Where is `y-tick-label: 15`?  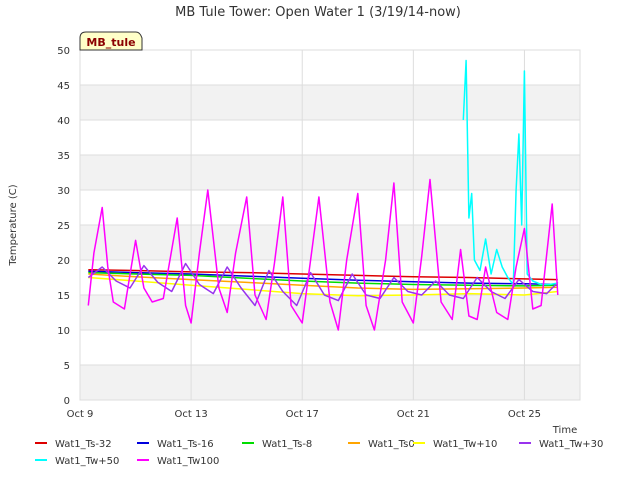
y-tick-label: 15 is located at coordinates (63, 296).